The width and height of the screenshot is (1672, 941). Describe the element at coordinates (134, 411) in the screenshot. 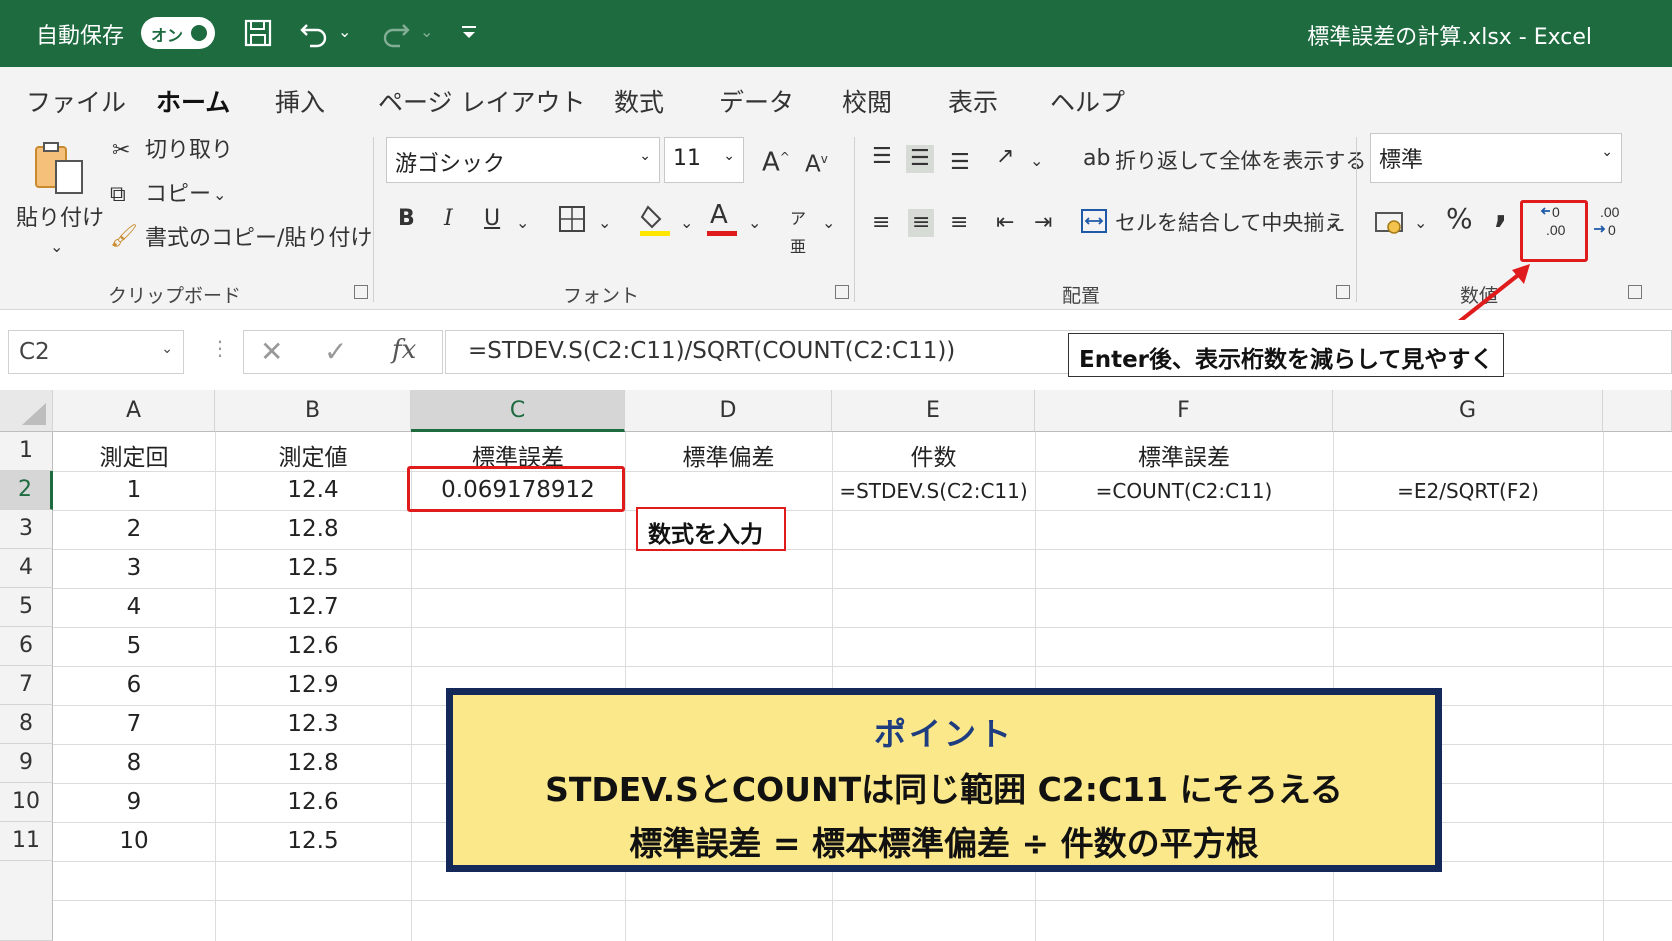

I see `column-header-a: A` at that location.